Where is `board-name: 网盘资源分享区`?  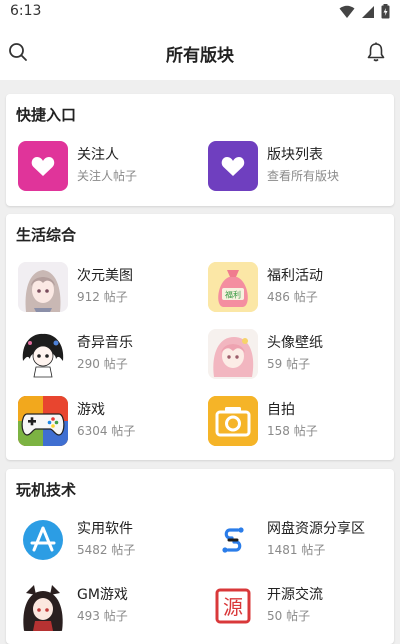
board-name: 网盘资源分享区 is located at coordinates (316, 529).